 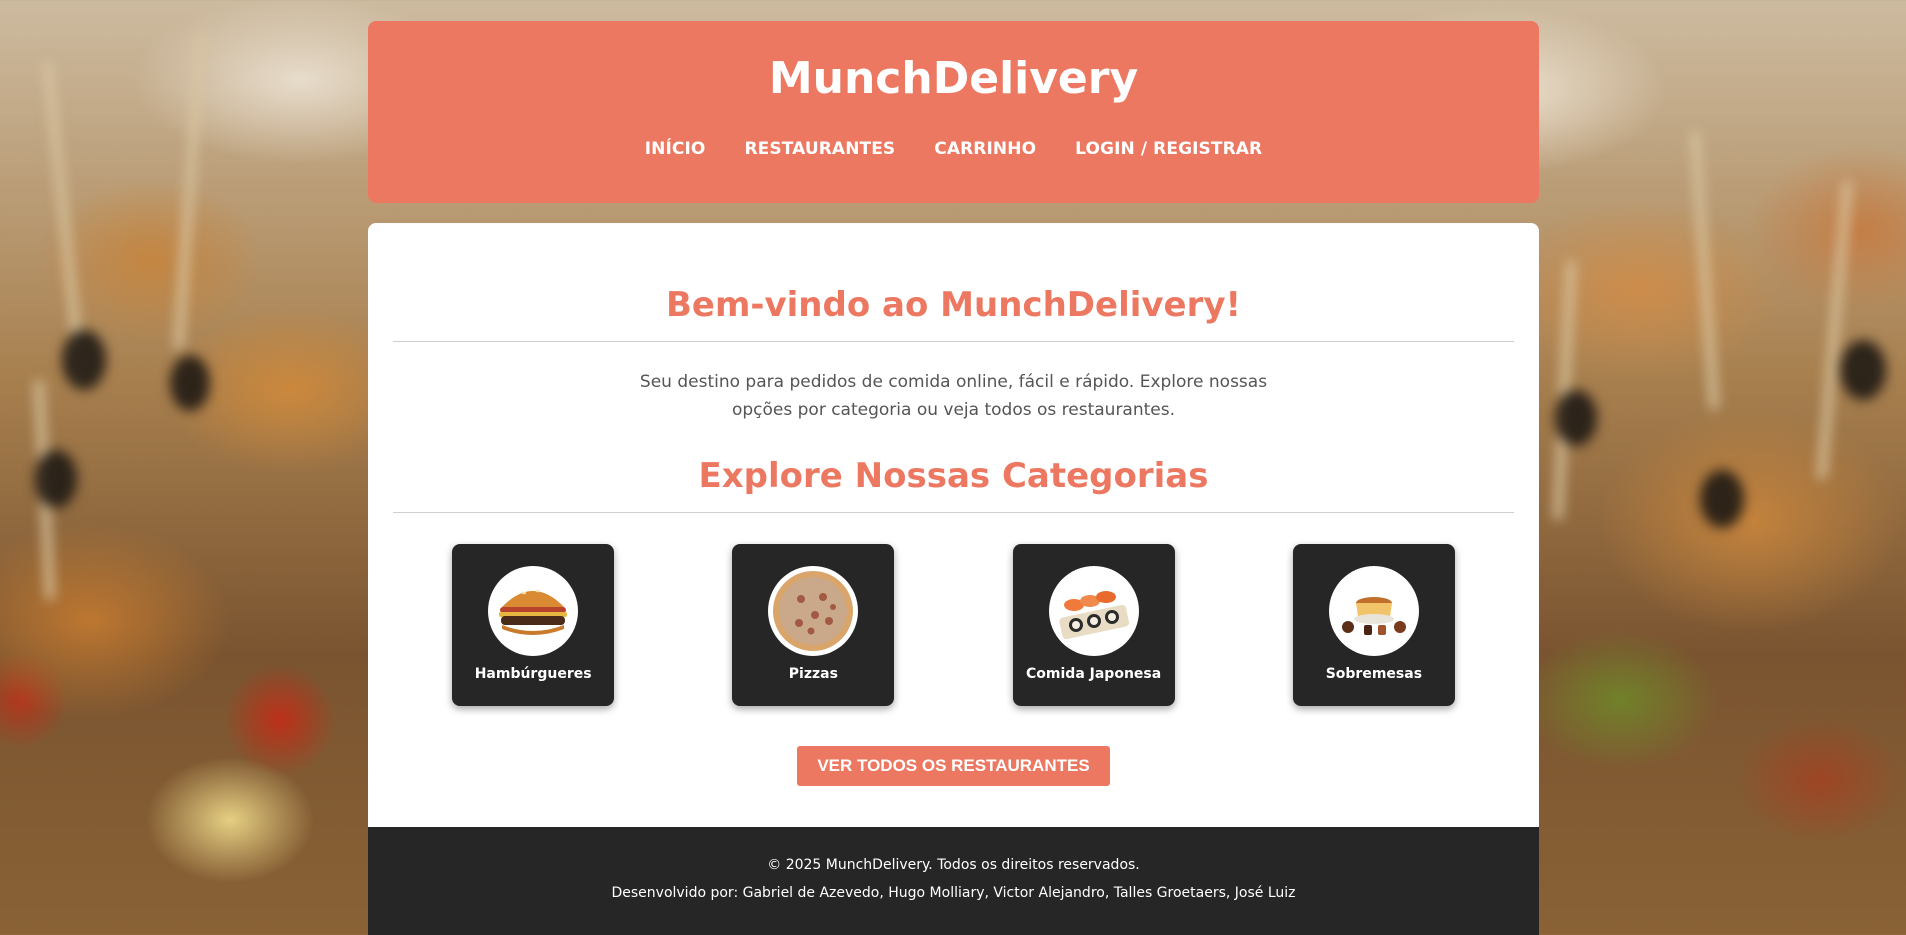 I want to click on nav-carrinho: CARRINHO, so click(x=985, y=149).